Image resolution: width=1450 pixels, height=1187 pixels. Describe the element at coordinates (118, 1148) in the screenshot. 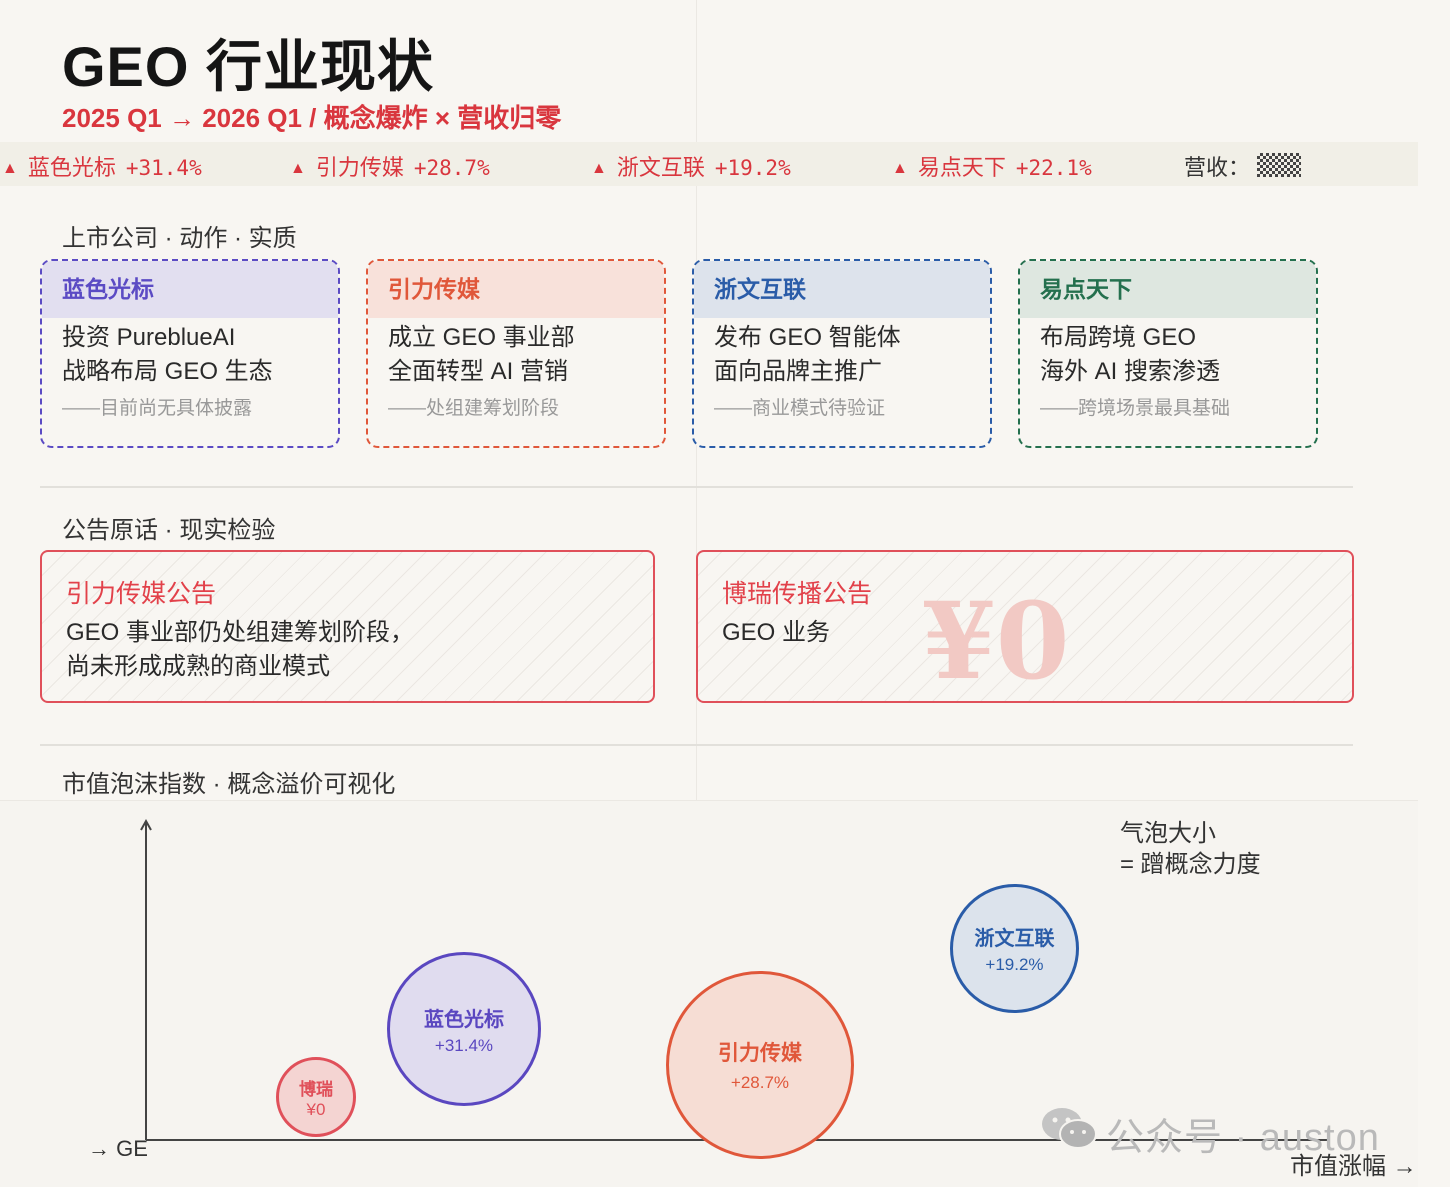

I see `y-axis-label: → GE` at that location.